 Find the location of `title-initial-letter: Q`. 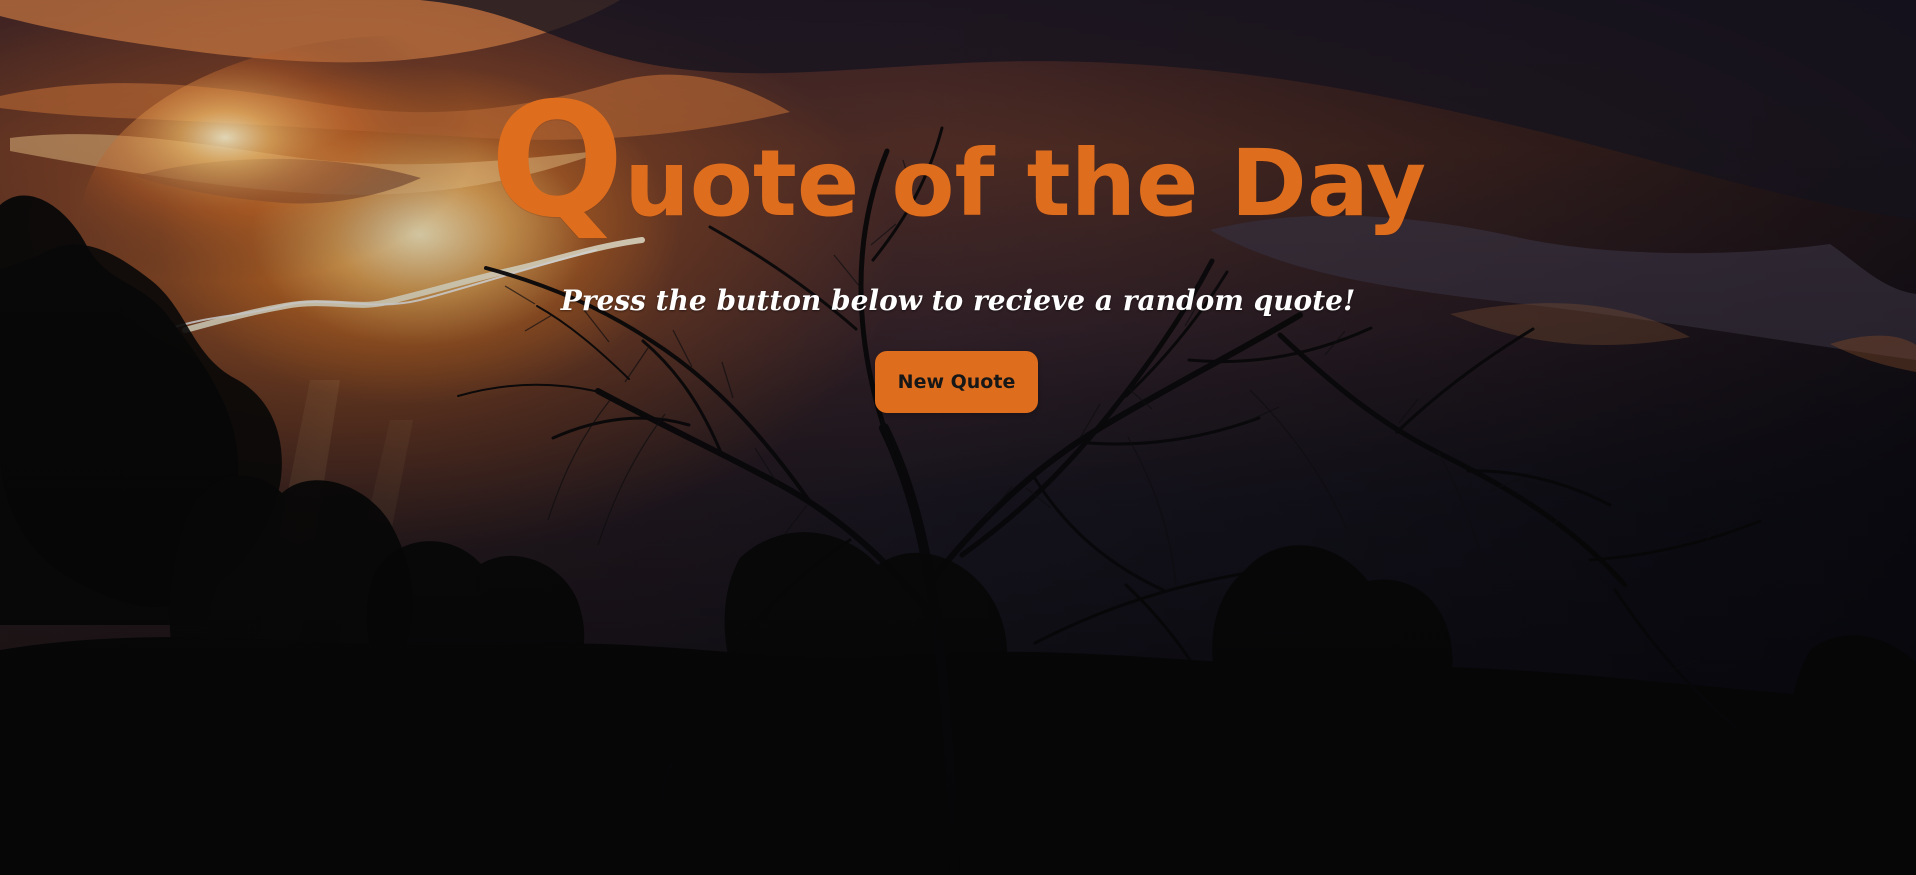

title-initial-letter: Q is located at coordinates (557, 161).